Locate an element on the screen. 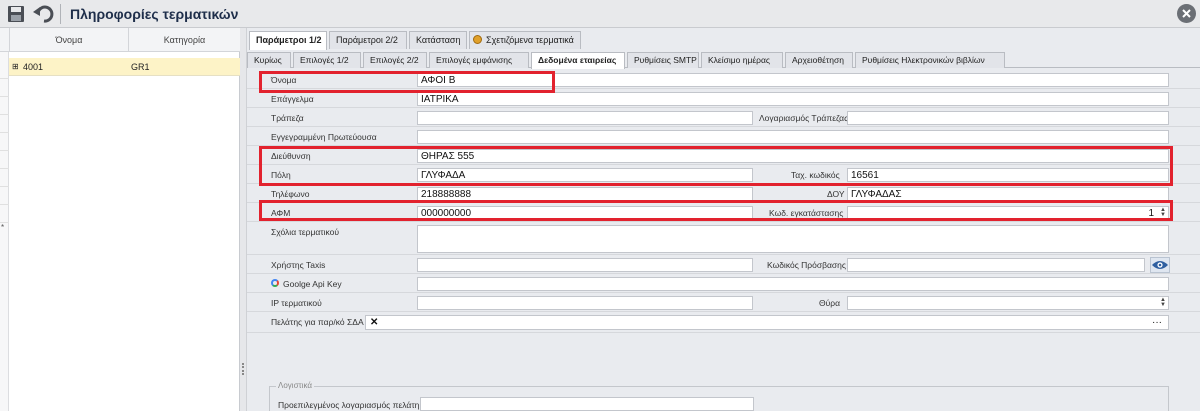 The height and width of the screenshot is (411, 1200). related-terminals-icon is located at coordinates (477, 39).